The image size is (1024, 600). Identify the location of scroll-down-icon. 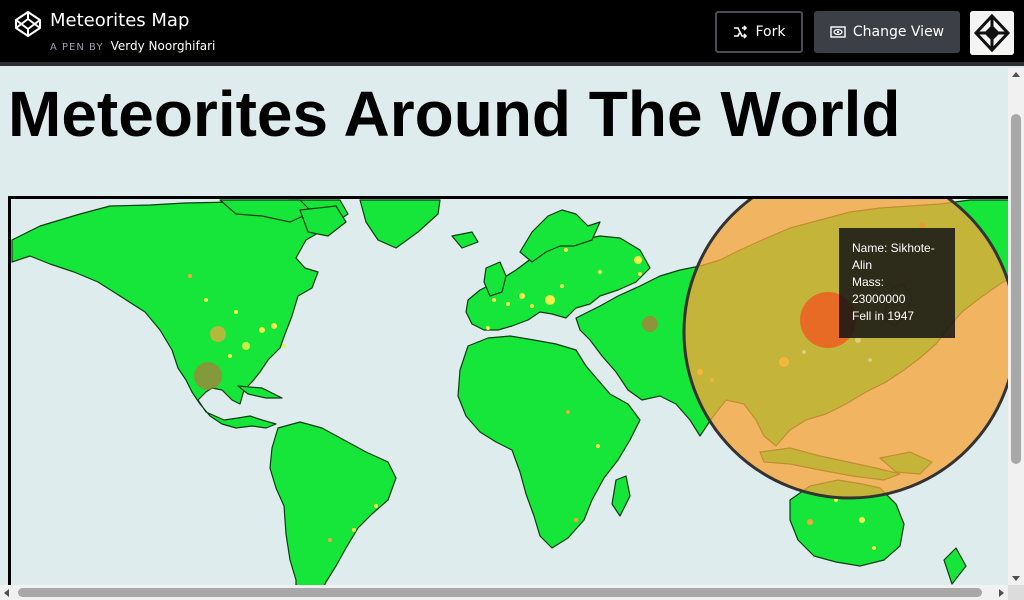
(1016, 578).